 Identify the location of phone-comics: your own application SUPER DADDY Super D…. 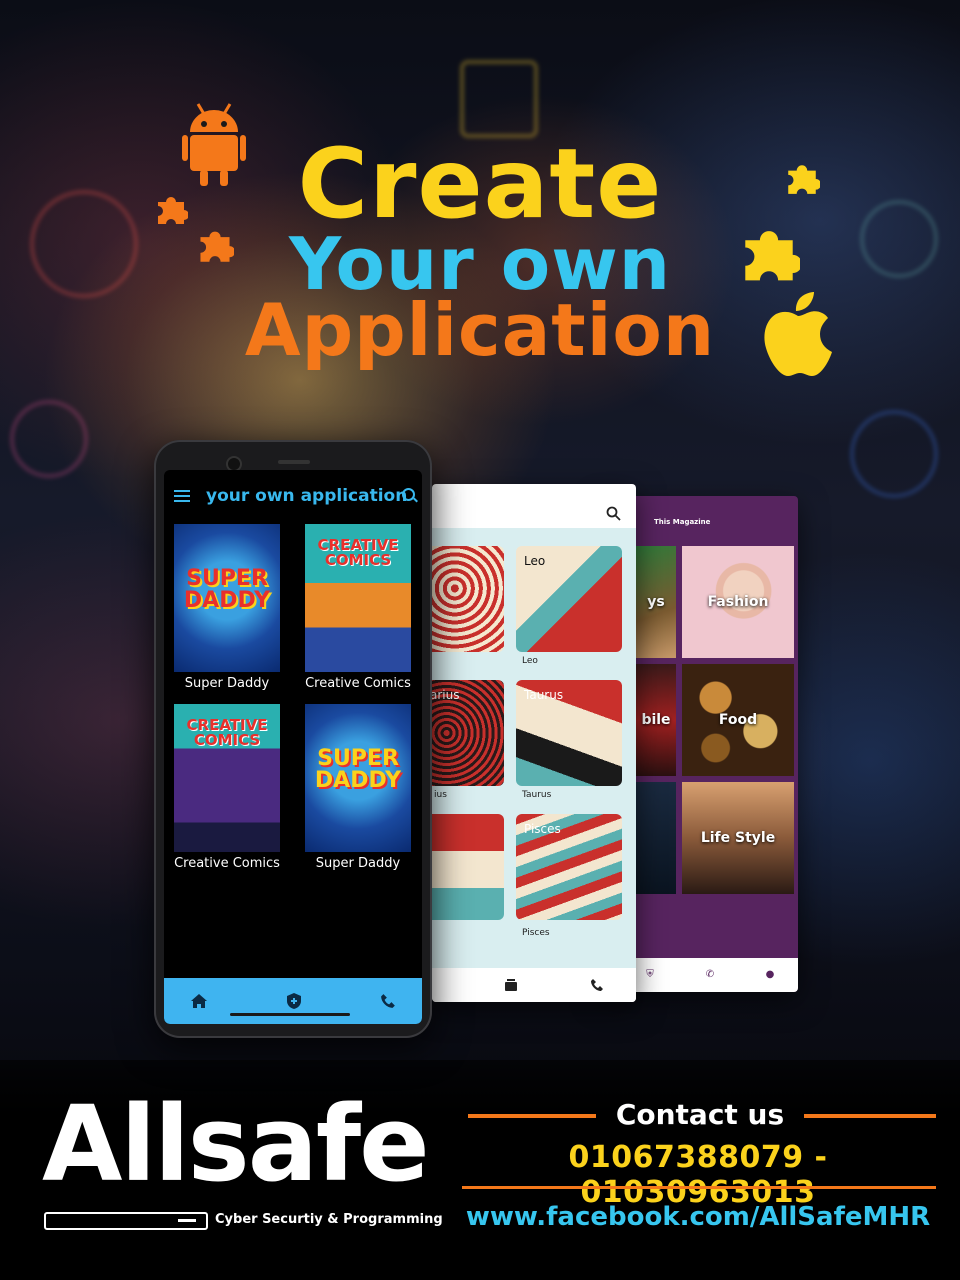
(293, 739).